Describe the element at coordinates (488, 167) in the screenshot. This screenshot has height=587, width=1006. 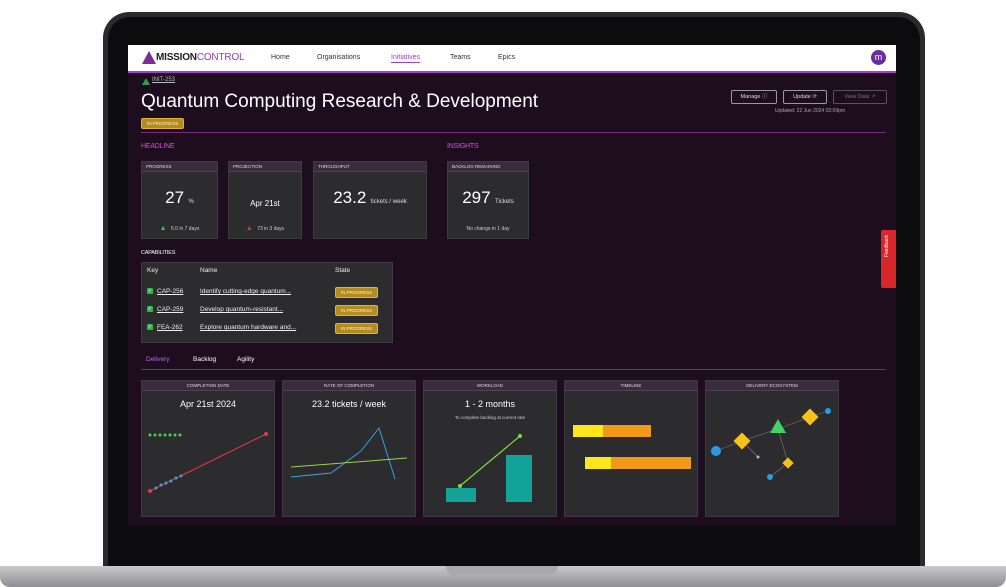
I see `card-title: BACKLOG REMAINING` at that location.